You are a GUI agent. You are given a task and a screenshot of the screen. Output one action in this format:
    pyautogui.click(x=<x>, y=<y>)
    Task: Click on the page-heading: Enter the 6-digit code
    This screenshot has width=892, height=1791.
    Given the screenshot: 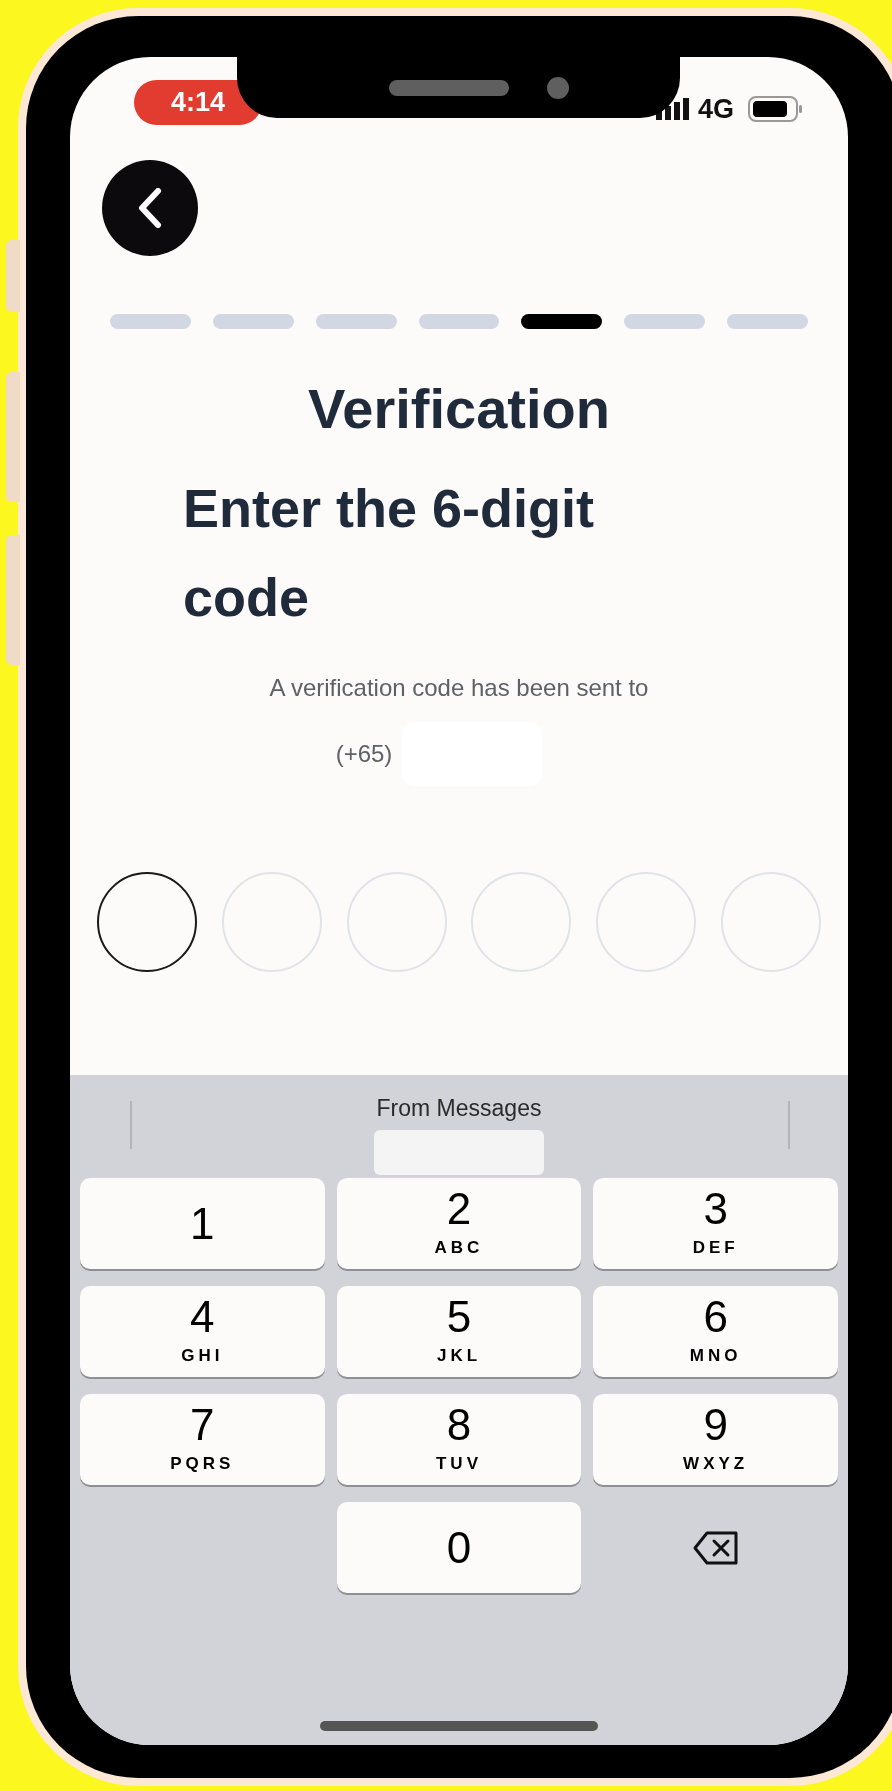 What is the action you would take?
    pyautogui.click(x=389, y=553)
    